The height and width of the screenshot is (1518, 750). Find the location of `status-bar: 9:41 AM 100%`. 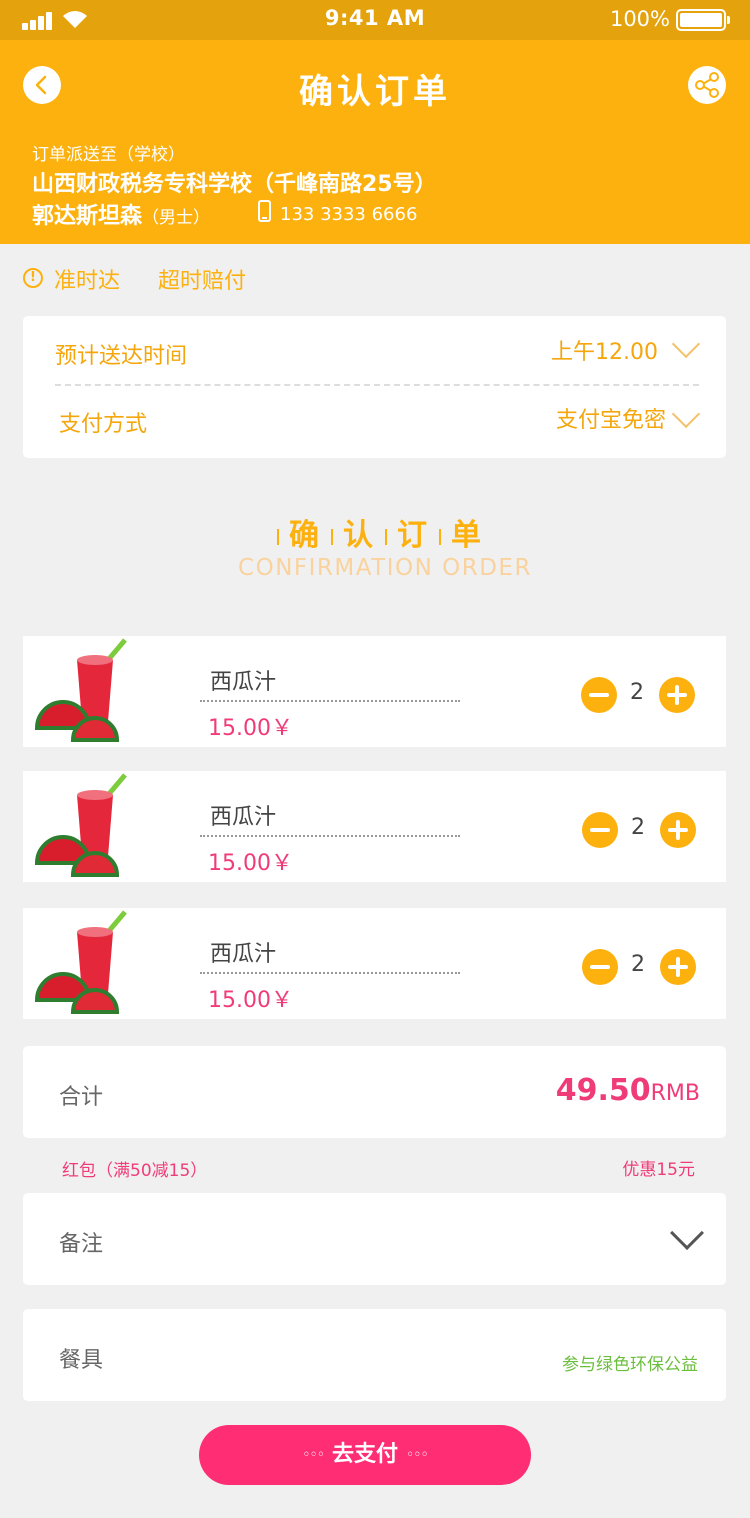

status-bar: 9:41 AM 100% is located at coordinates (375, 20).